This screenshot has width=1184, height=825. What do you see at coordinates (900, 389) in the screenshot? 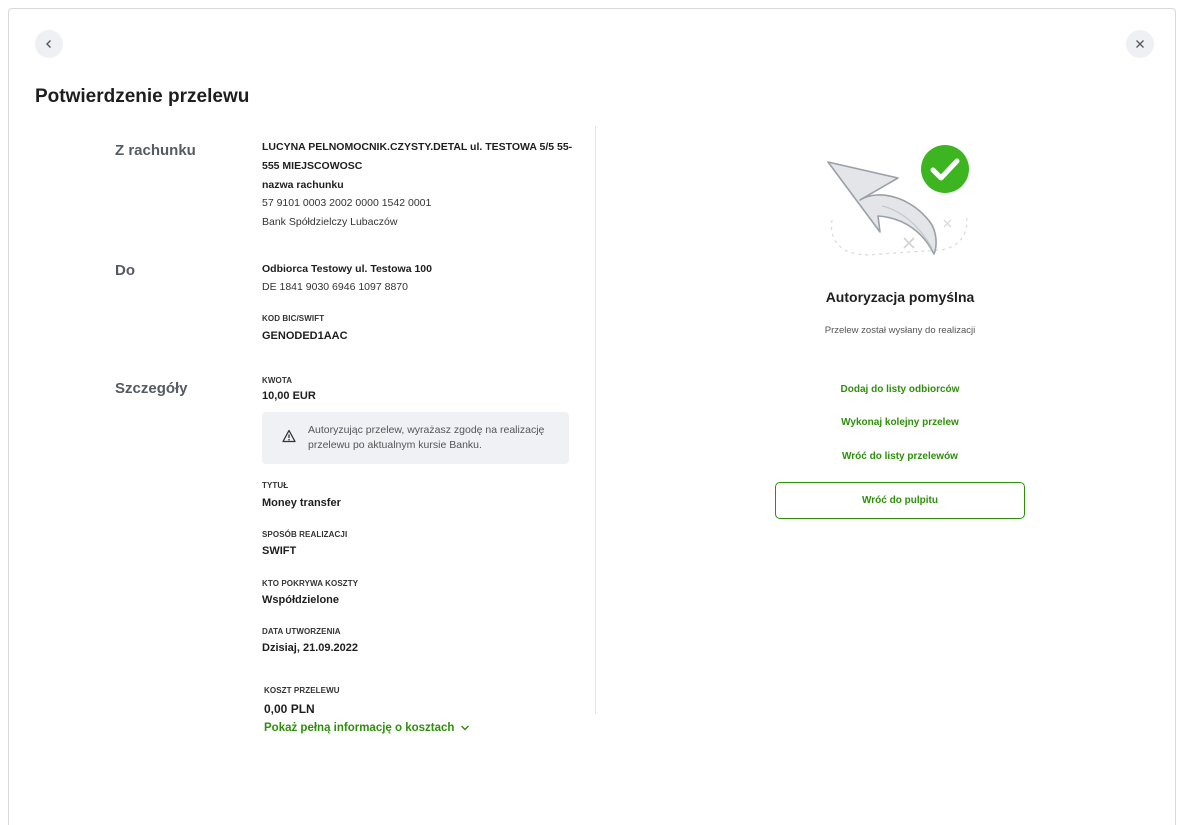
I see `add-recipient-link: Dodaj do listy odbiorców` at bounding box center [900, 389].